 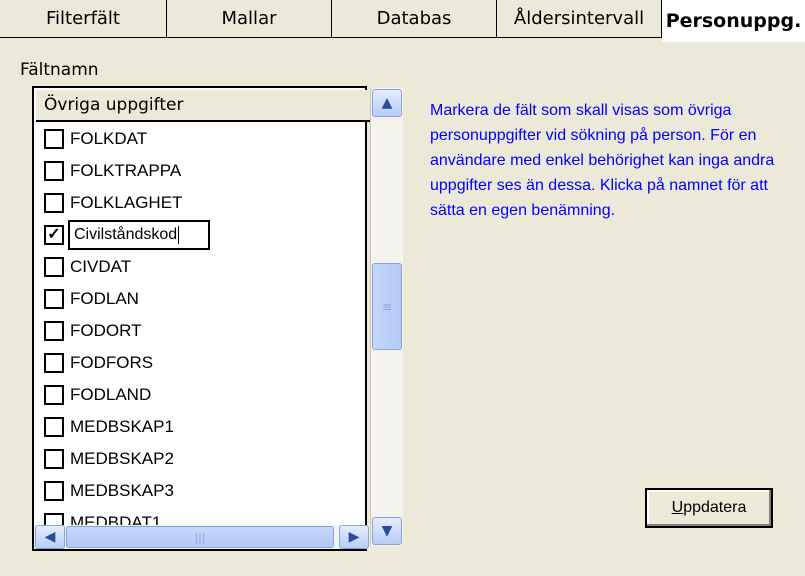 I want to click on group-label-faltnamn: Fältnamn, so click(x=59, y=70).